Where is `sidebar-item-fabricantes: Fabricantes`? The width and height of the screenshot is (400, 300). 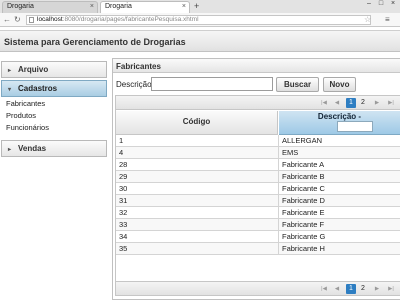
sidebar-item-fabricantes: Fabricantes is located at coordinates (54, 104).